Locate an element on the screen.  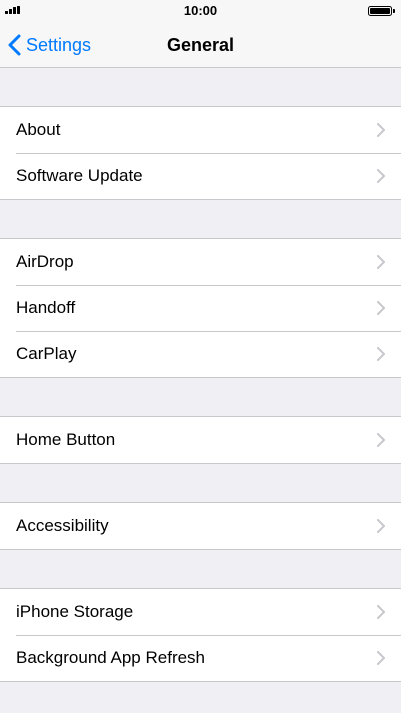
navigation-bar: Settings General is located at coordinates (200, 45).